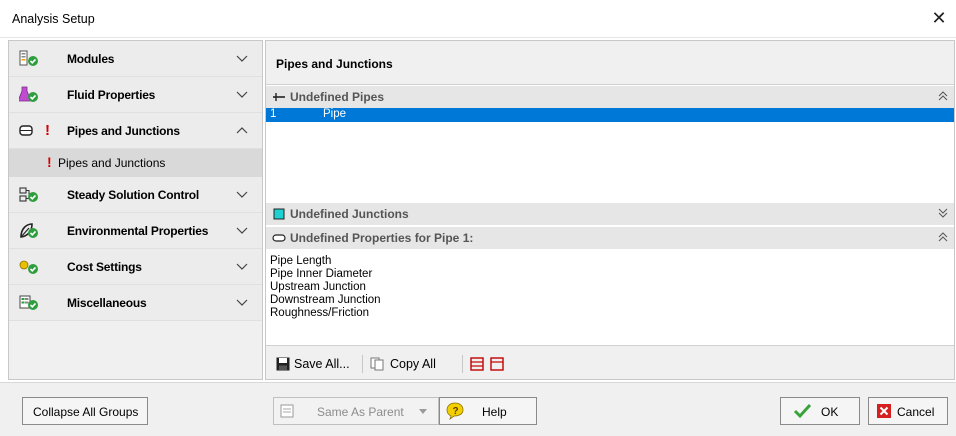 The width and height of the screenshot is (956, 436). Describe the element at coordinates (91, 59) in the screenshot. I see `sidebar-item-label: Modules` at that location.